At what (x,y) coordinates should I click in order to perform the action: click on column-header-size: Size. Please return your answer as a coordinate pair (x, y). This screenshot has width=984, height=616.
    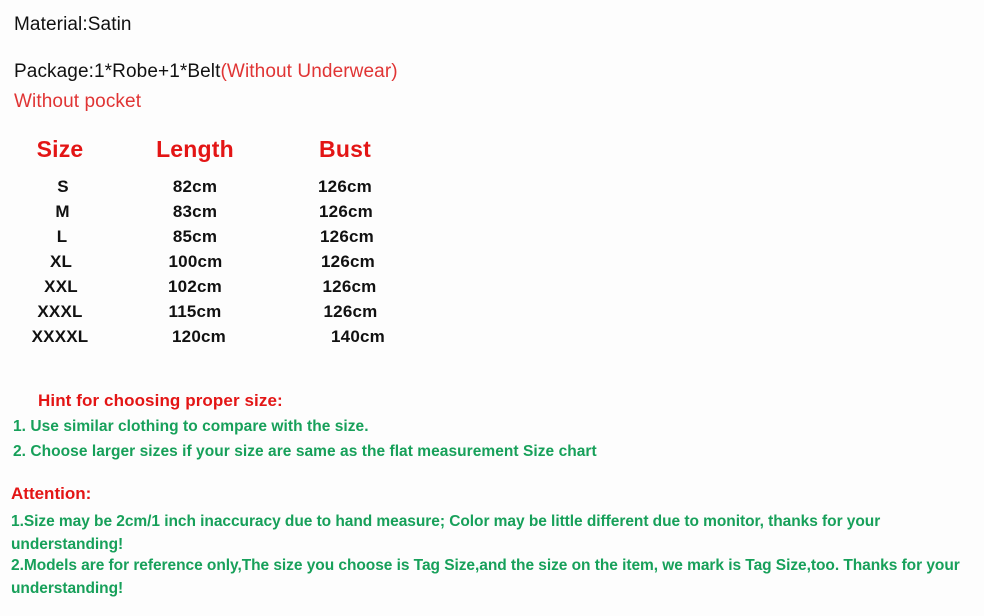
    Looking at the image, I should click on (60, 149).